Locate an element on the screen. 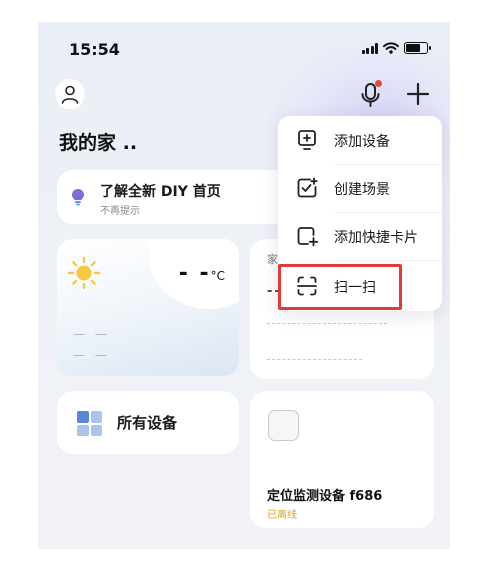 Image resolution: width=487 pixels, height=571 pixels. menu-item-add-shortcut-card: 添加快捷卡片 is located at coordinates (360, 236).